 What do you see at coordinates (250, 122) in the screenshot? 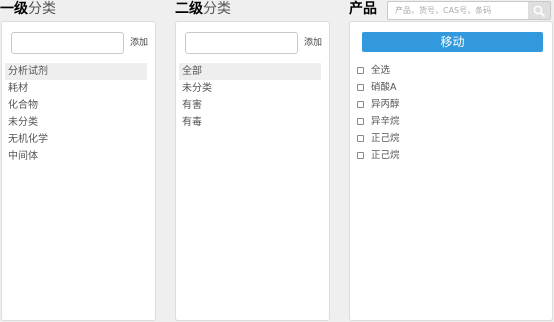
I see `level2-item: 有毒` at bounding box center [250, 122].